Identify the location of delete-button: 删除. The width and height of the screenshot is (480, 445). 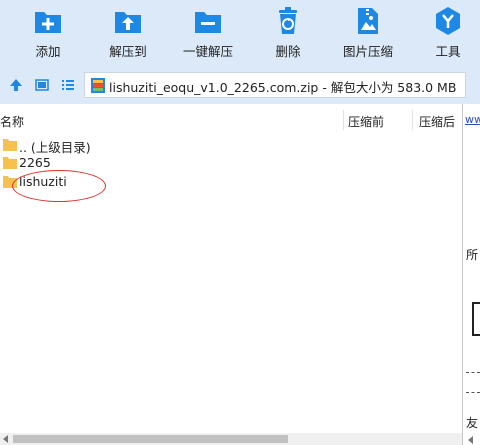
(288, 33).